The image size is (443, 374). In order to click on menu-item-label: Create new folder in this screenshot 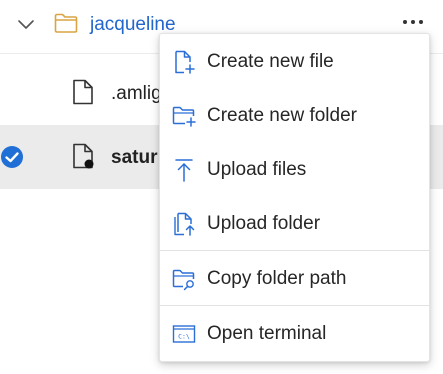, I will do `click(282, 115)`.